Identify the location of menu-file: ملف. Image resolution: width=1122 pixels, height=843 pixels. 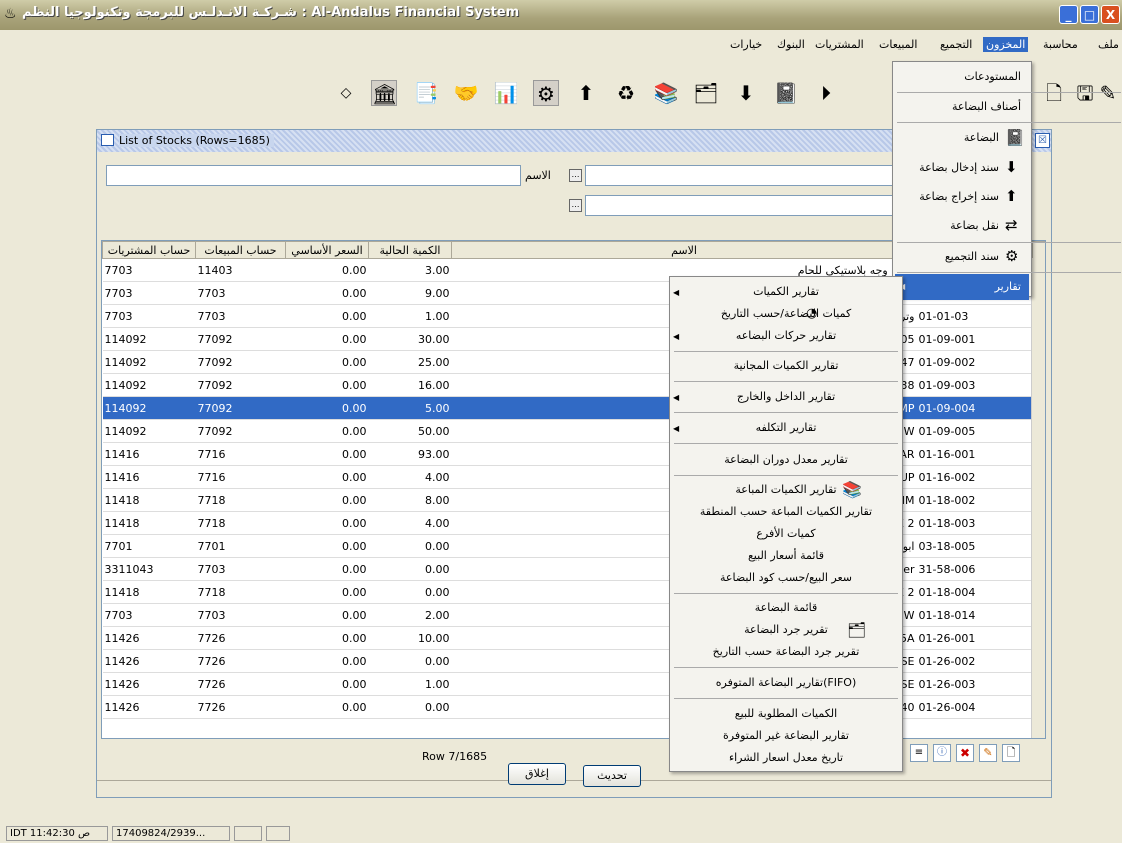
(1108, 44).